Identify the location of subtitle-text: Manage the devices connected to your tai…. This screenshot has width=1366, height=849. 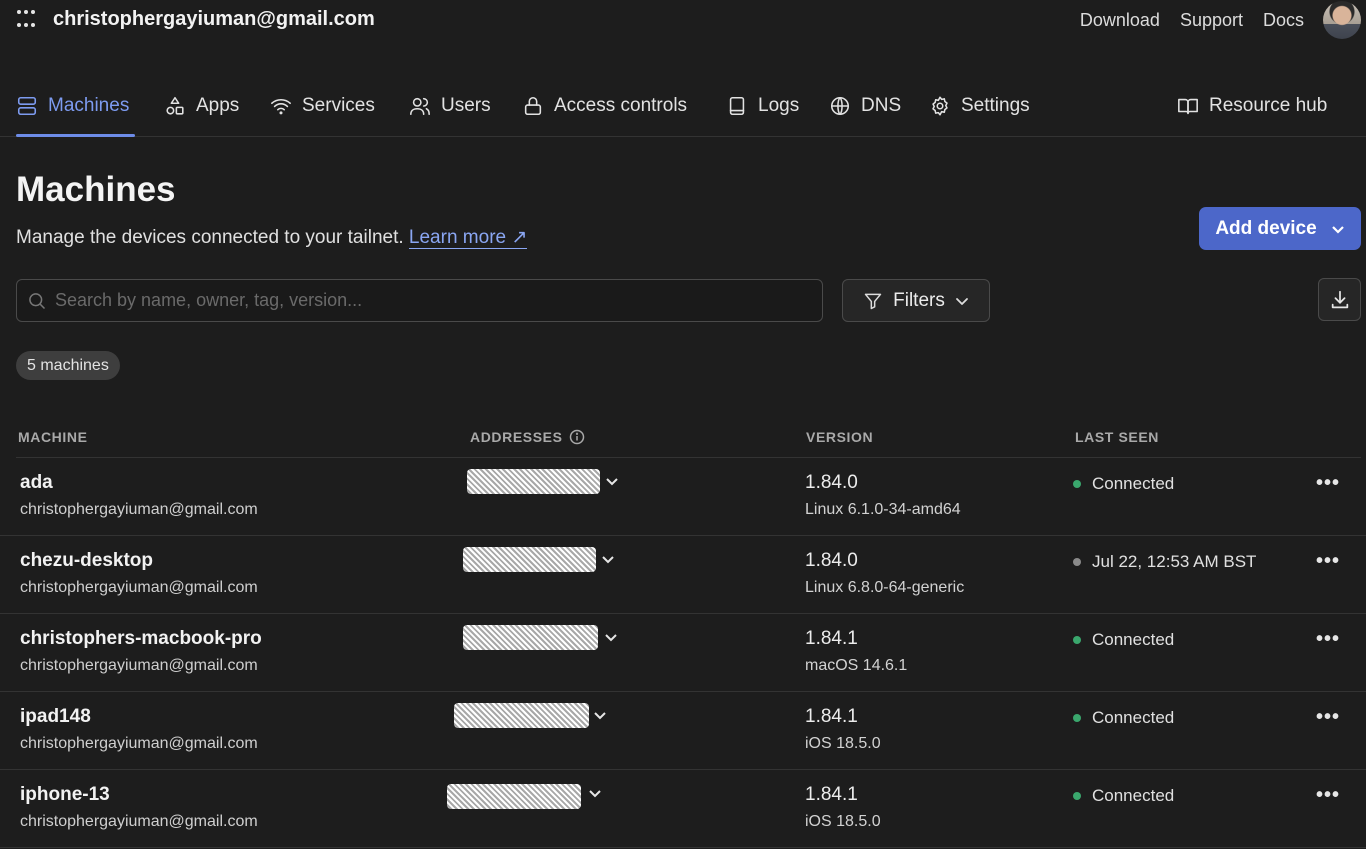
(210, 237).